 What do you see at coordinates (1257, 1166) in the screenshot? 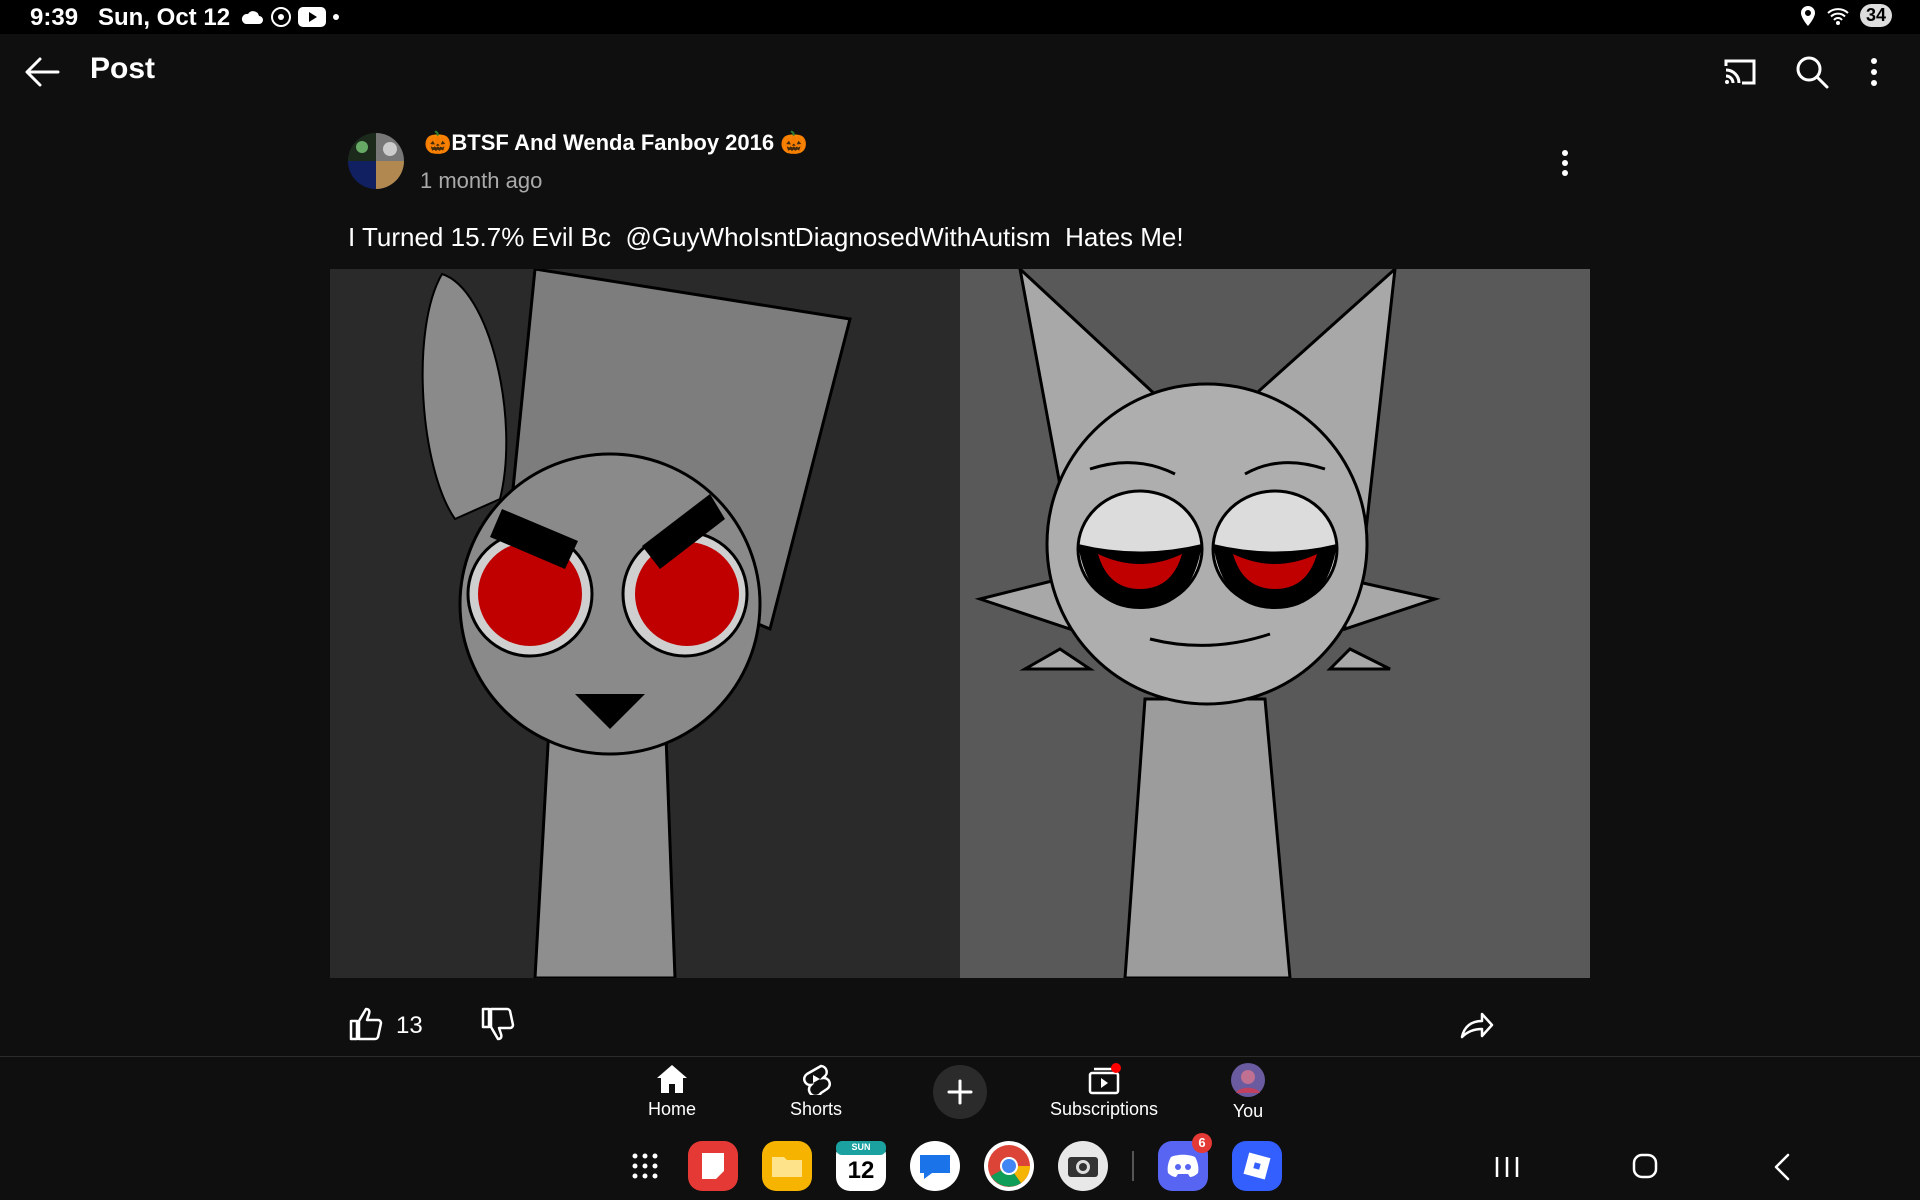
I see `roblox-app-icon` at bounding box center [1257, 1166].